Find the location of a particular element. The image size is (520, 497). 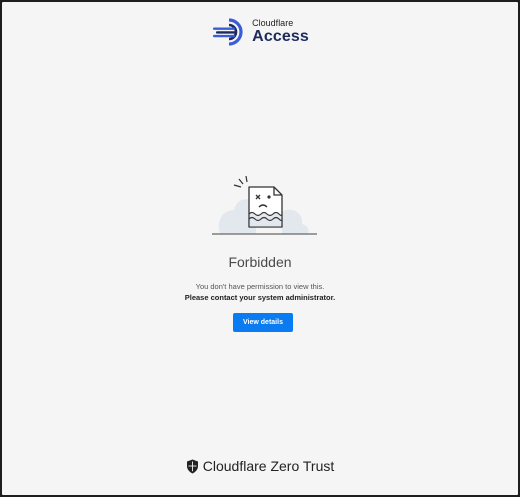

shield-icon is located at coordinates (192, 466).